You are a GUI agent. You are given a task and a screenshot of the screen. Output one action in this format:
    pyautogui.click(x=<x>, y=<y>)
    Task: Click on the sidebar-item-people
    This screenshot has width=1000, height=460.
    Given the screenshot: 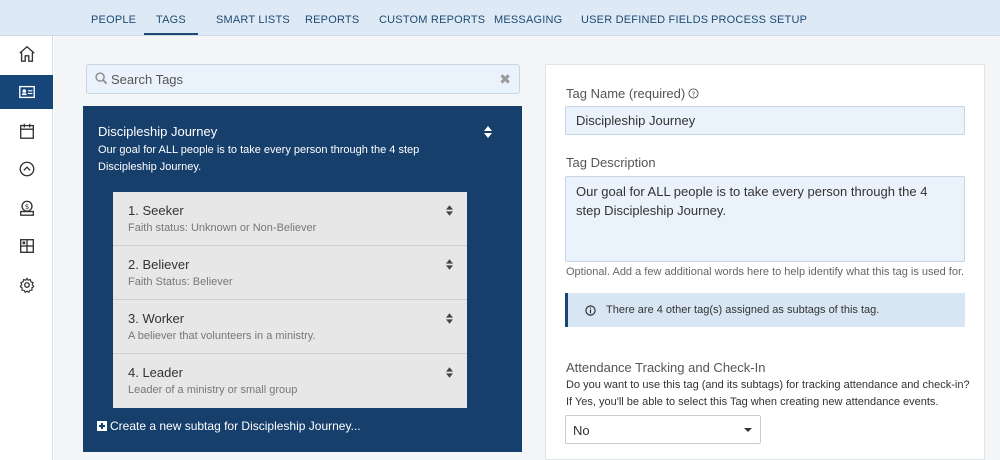 What is the action you would take?
    pyautogui.click(x=26, y=92)
    